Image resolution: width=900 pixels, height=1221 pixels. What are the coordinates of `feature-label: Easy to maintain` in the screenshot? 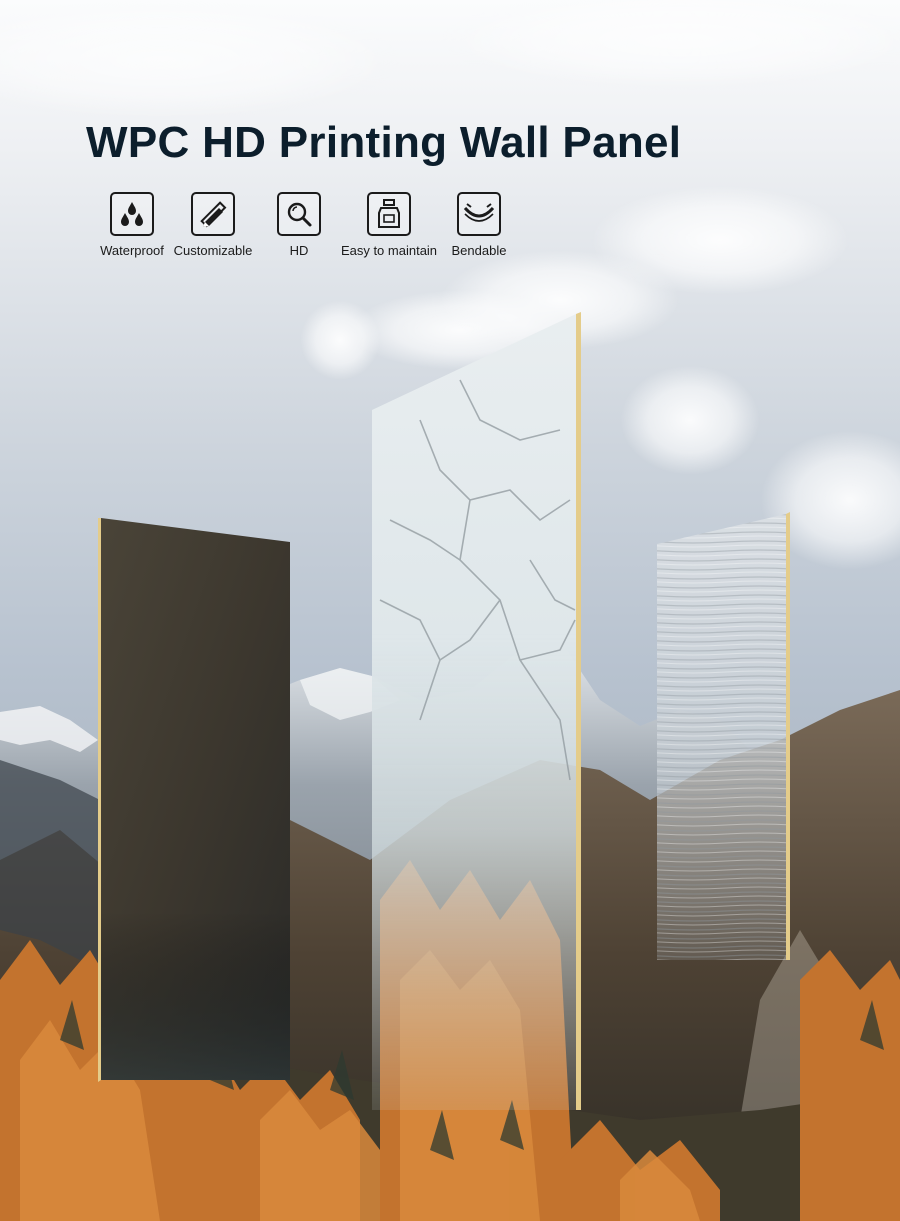 It's located at (389, 250).